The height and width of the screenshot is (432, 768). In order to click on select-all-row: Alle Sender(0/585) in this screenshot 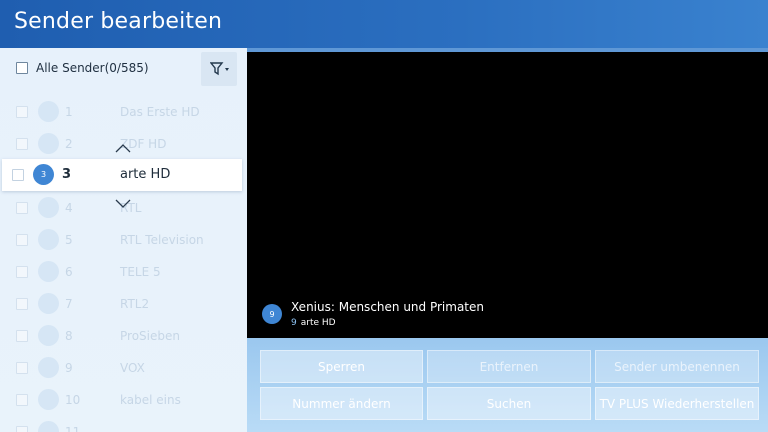, I will do `click(123, 69)`.